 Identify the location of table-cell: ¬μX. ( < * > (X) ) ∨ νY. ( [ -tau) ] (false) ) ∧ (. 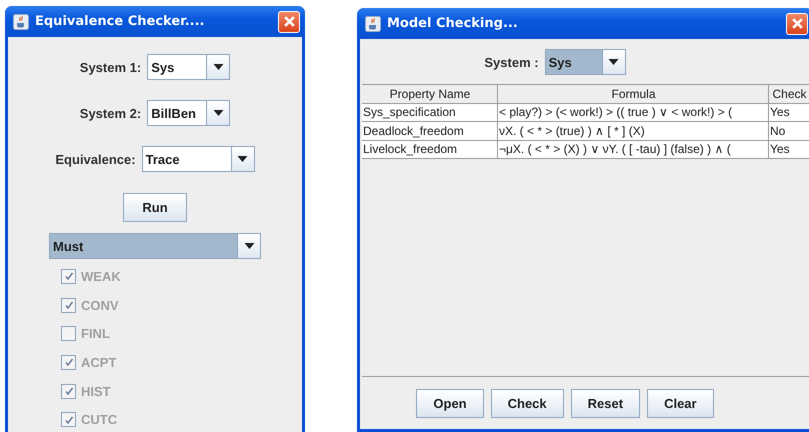
(633, 149).